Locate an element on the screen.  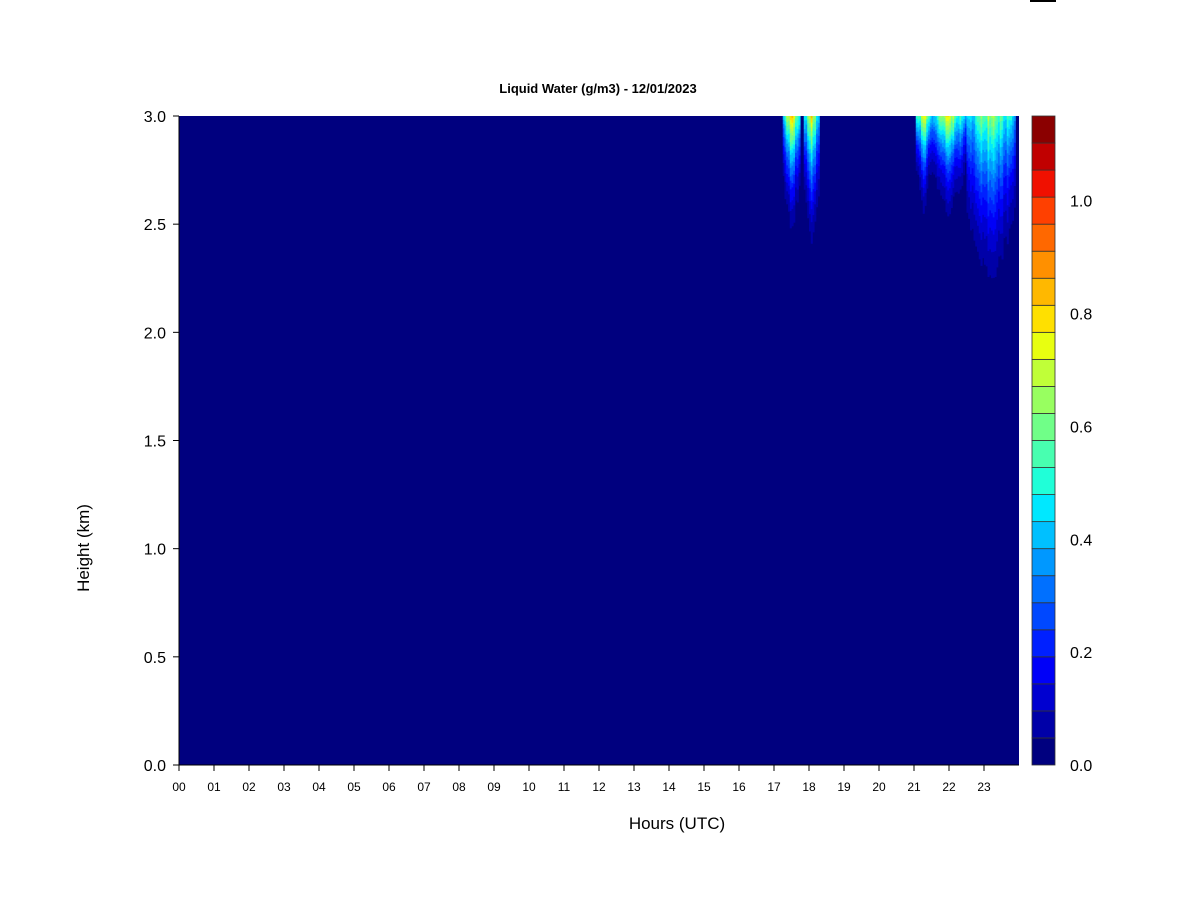
x-tick-label: 16 is located at coordinates (739, 787).